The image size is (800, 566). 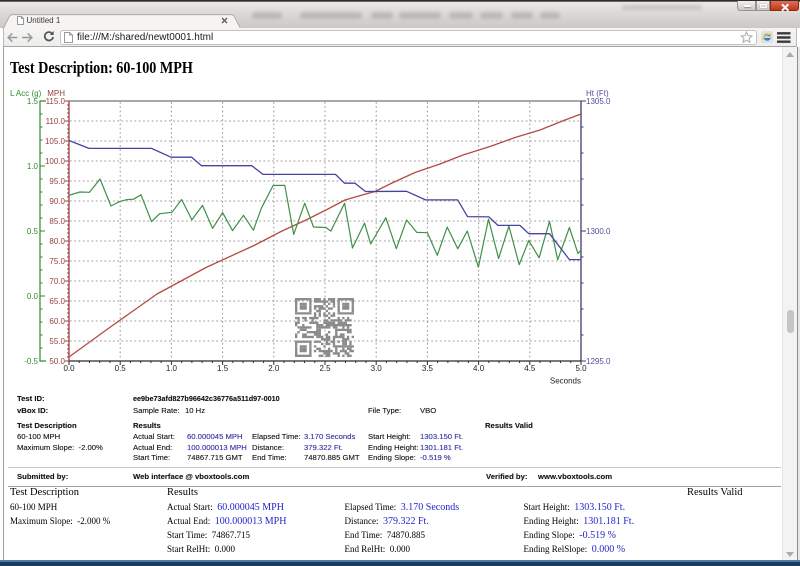 I want to click on svg-text: 60.0, so click(x=57, y=321).